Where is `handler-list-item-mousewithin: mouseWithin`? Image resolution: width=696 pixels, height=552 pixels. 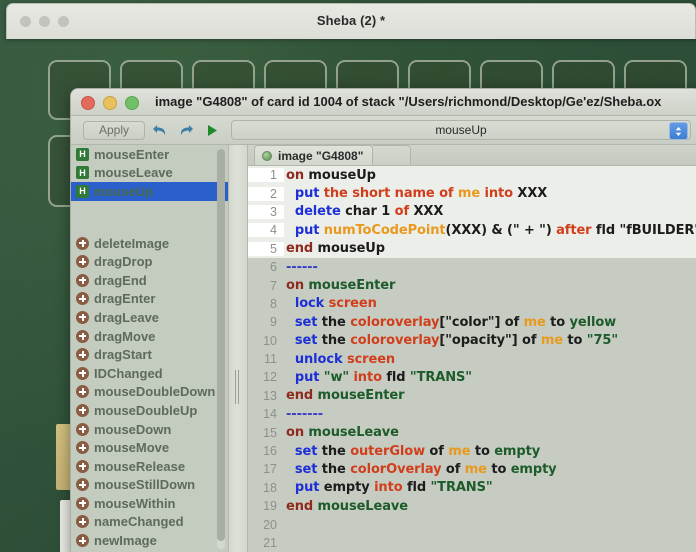
handler-list-item-mousewithin: mouseWithin is located at coordinates (149, 503).